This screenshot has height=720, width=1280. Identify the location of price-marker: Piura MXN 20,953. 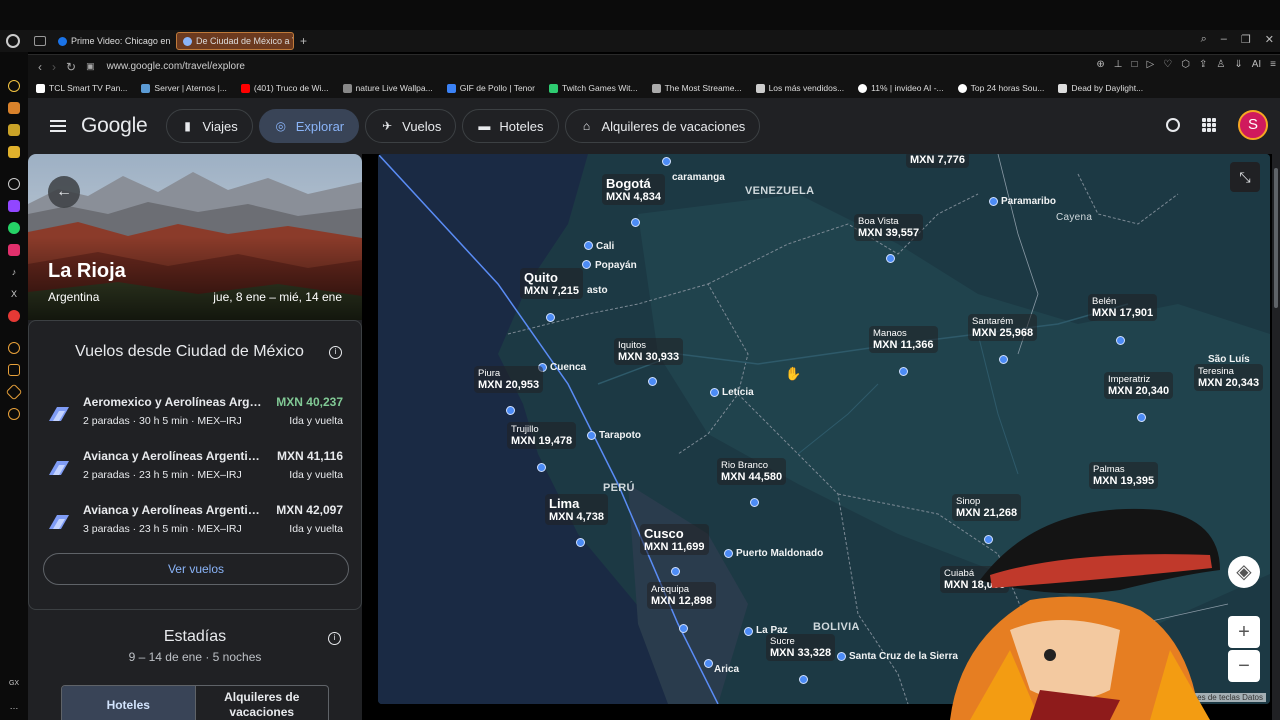
(509, 379).